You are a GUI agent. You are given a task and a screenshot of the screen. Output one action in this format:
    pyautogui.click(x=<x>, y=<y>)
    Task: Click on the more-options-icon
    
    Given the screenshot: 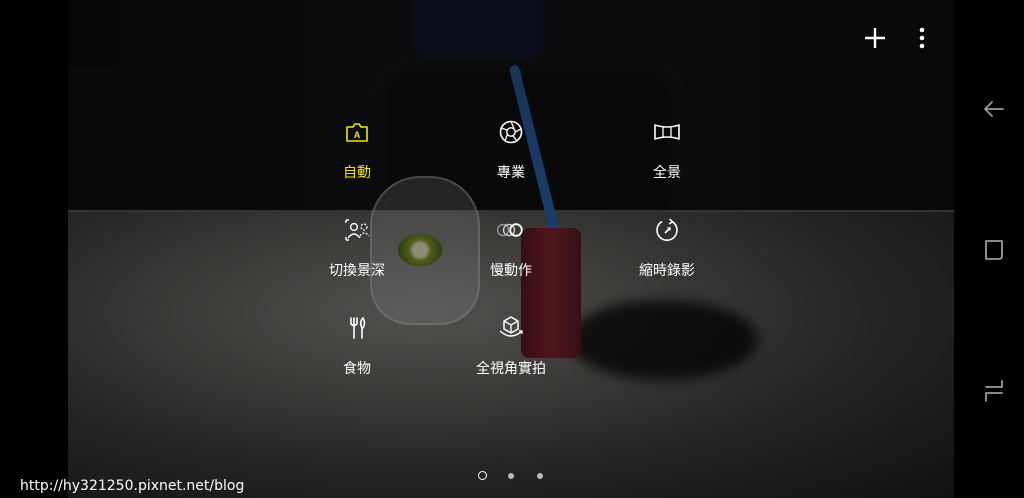 What is the action you would take?
    pyautogui.click(x=922, y=38)
    